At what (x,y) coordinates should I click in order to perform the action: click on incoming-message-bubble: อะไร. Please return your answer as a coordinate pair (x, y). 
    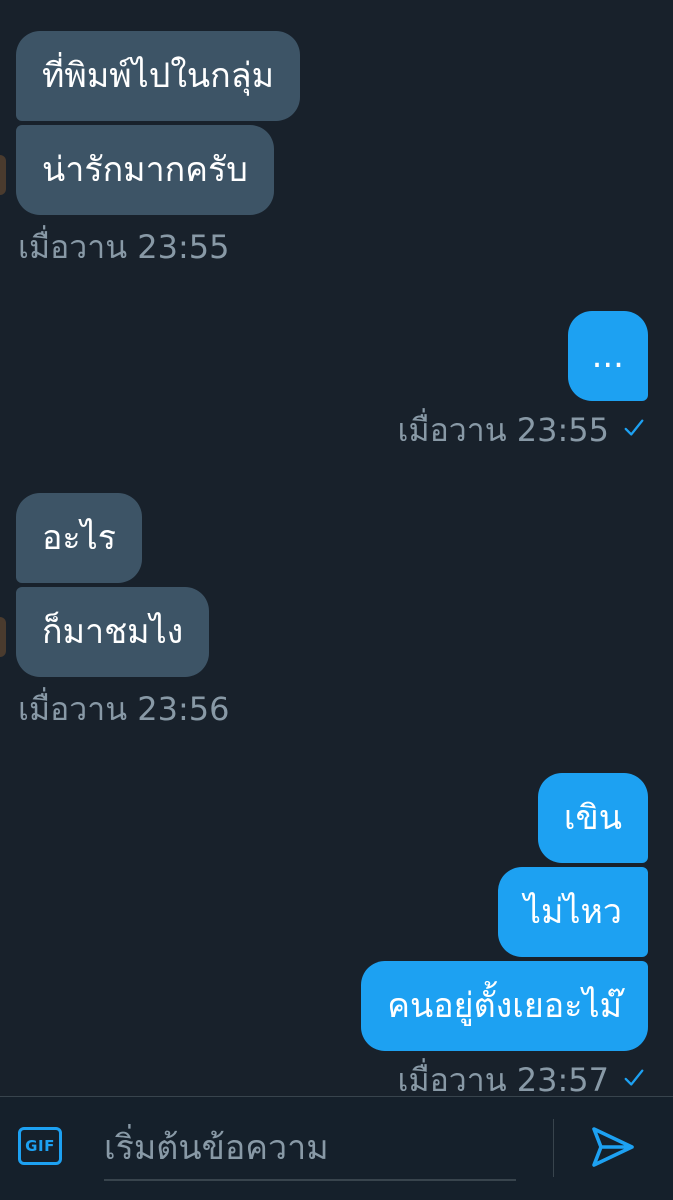
    Looking at the image, I should click on (79, 538).